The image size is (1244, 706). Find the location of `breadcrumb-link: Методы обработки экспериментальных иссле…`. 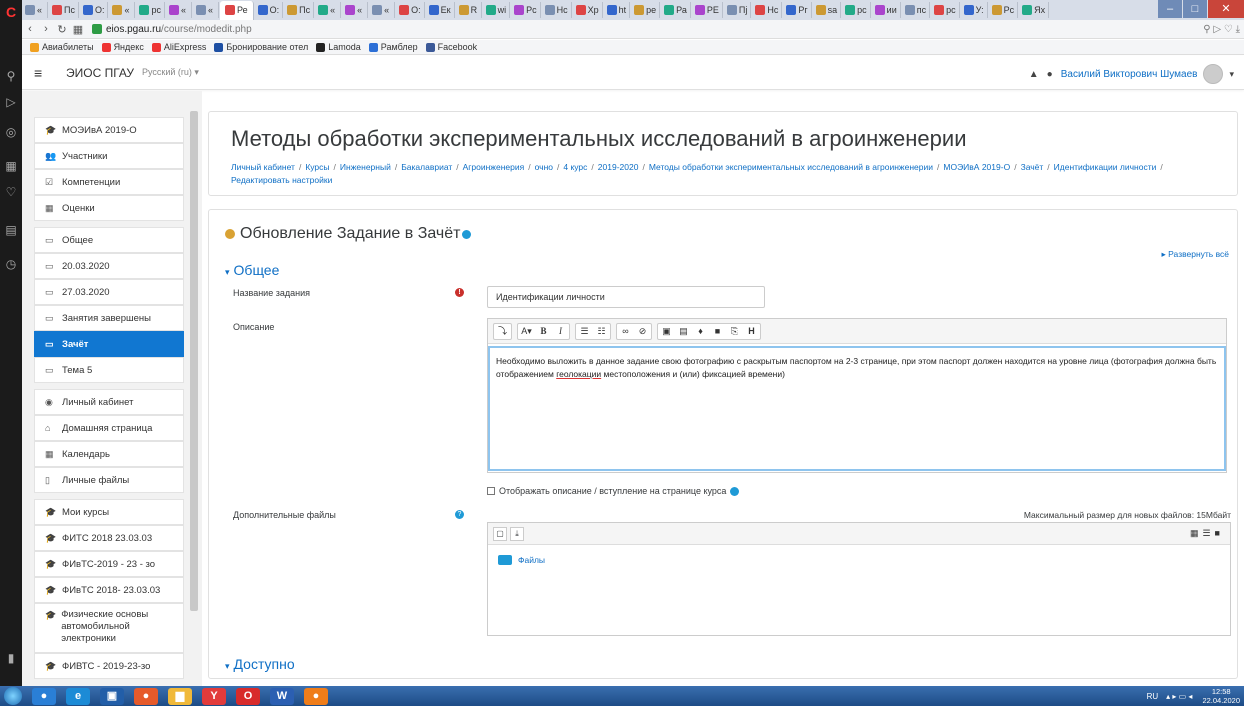

breadcrumb-link: Методы обработки экспериментальных иссле… is located at coordinates (791, 167).